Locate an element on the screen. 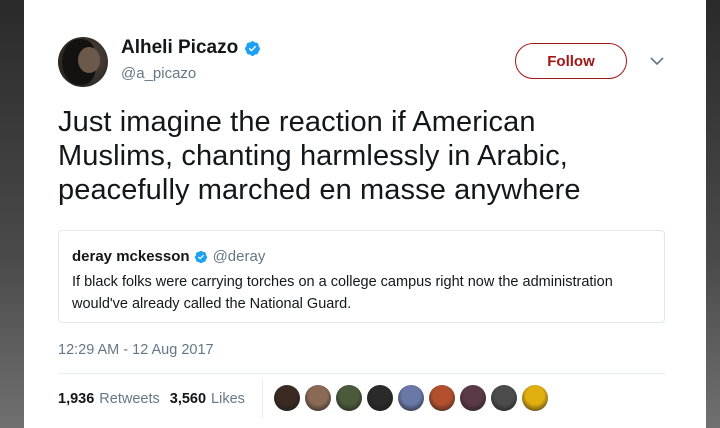 This screenshot has width=720, height=428. likes-count: 3,560 is located at coordinates (188, 399).